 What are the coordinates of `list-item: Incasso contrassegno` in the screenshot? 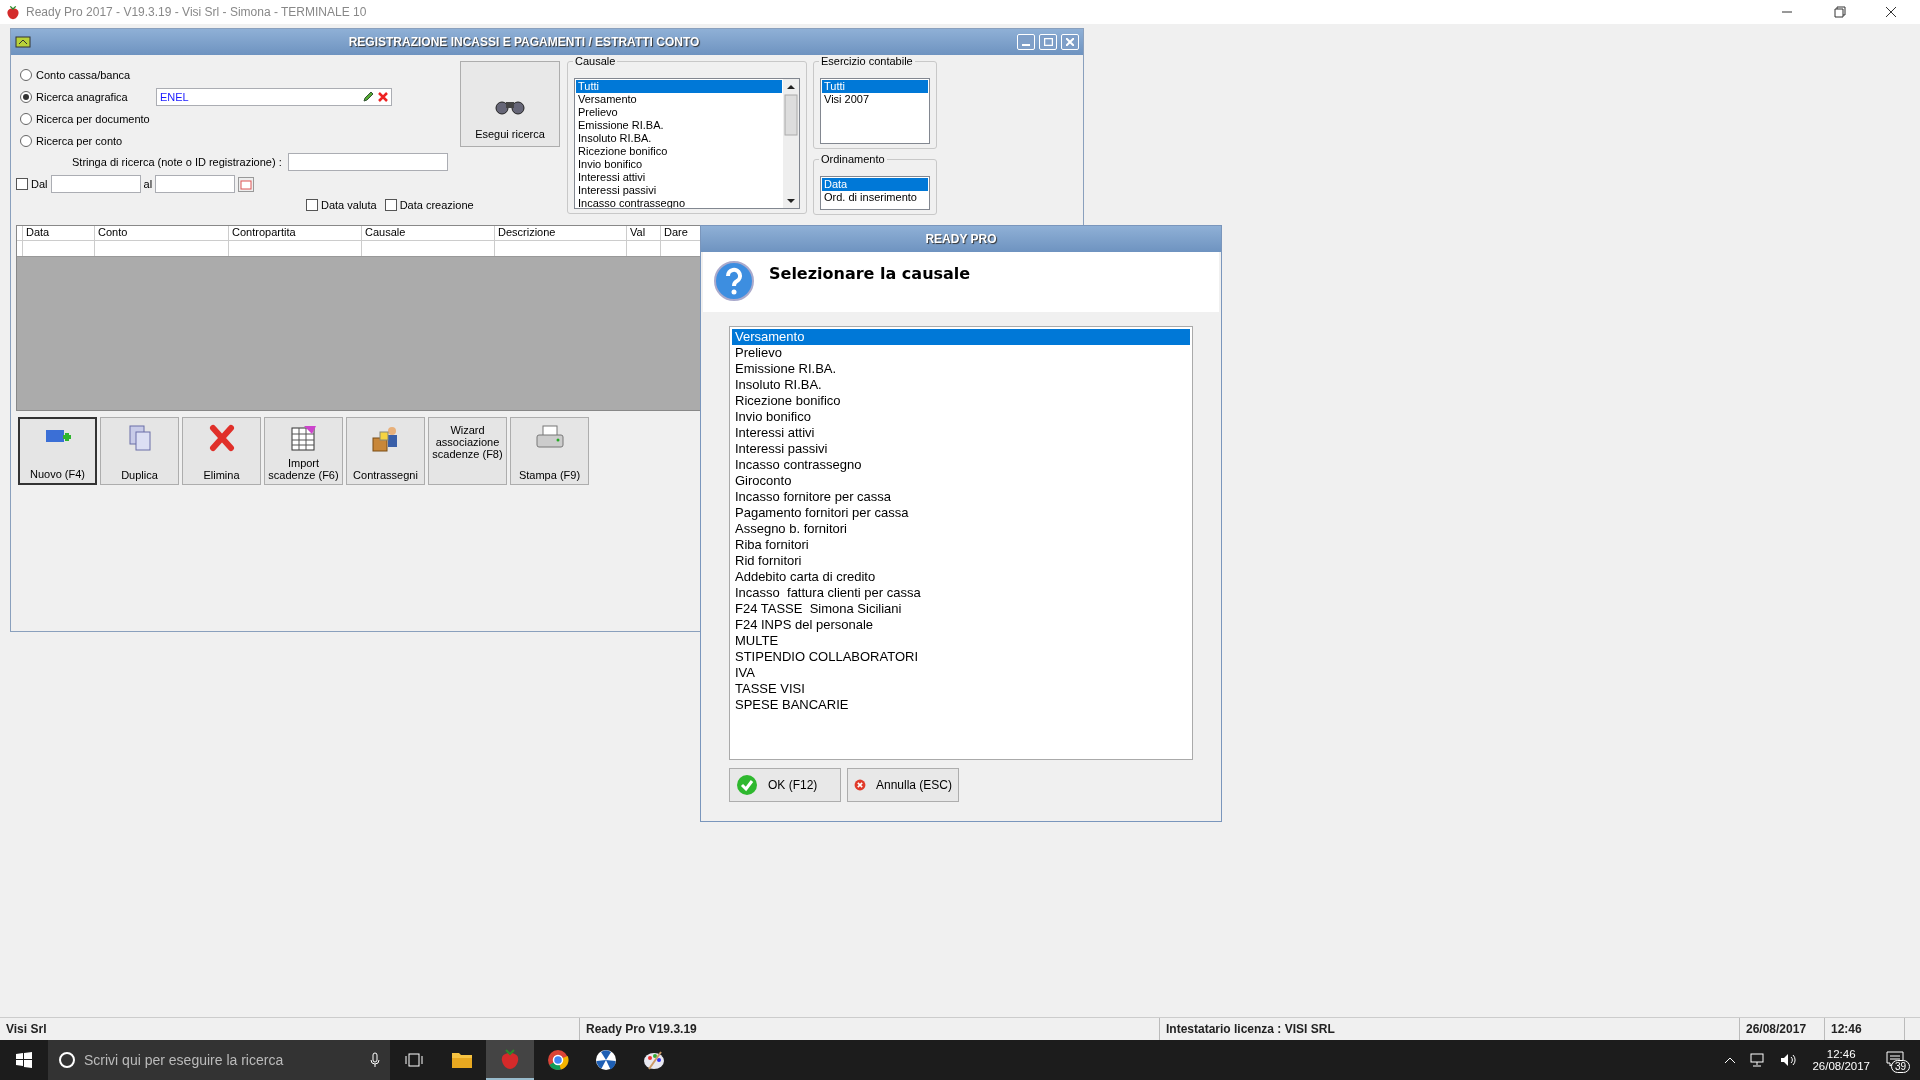 It's located at (961, 465).